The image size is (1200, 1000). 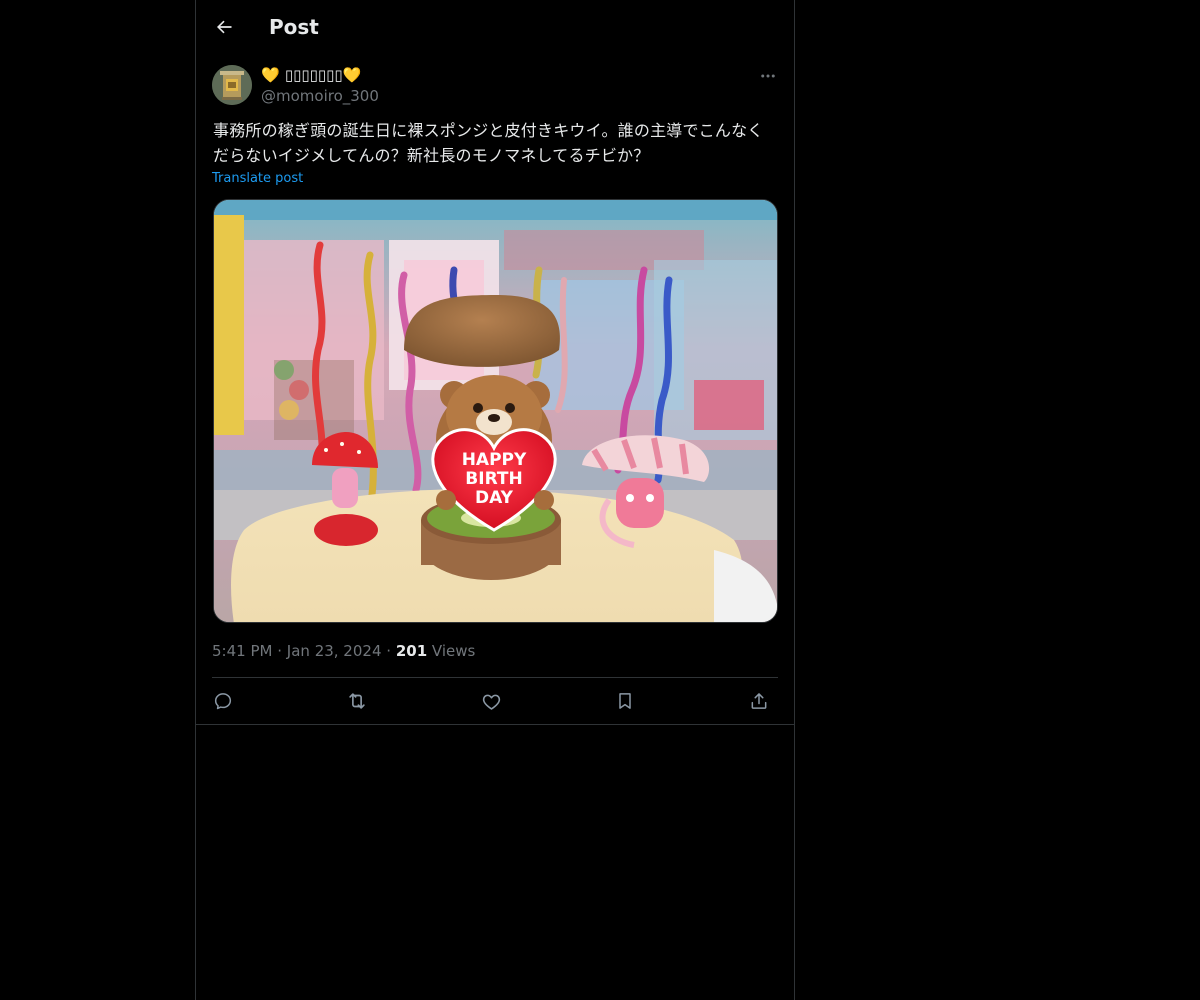 I want to click on heart-text-line3: DAY, so click(x=494, y=498).